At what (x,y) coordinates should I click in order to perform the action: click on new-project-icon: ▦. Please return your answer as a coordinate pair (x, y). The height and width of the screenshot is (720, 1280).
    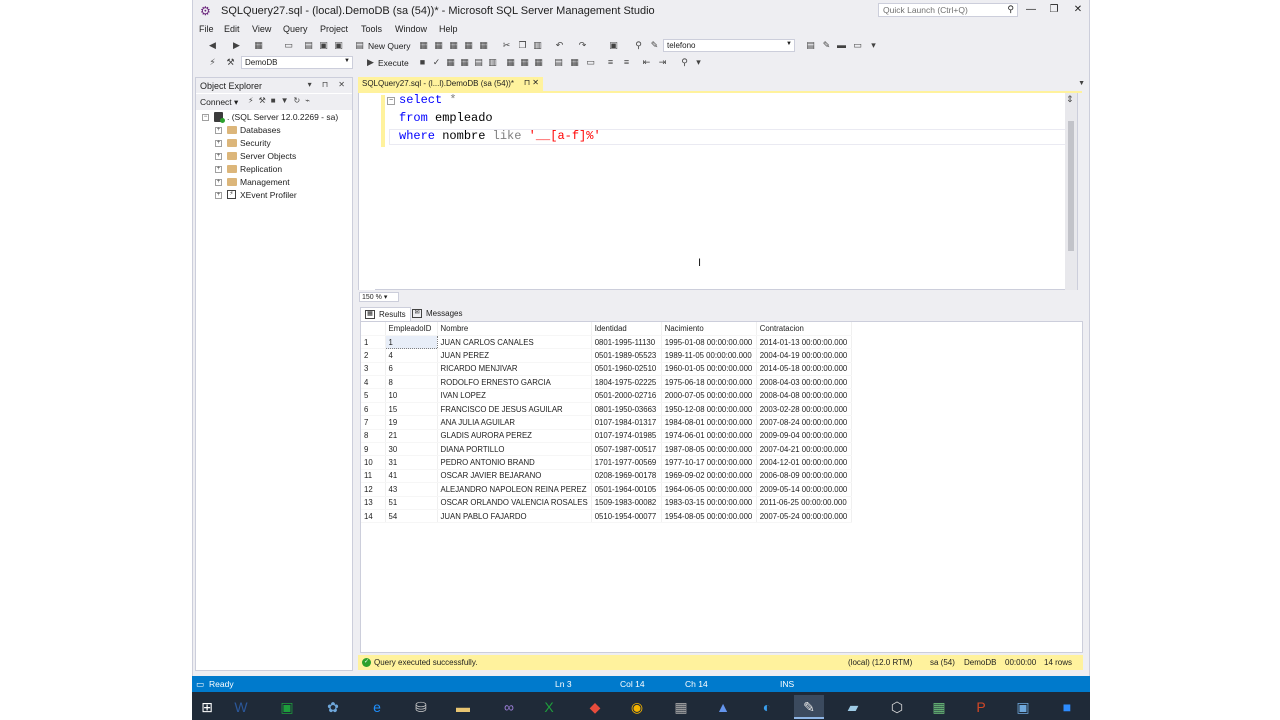
    Looking at the image, I should click on (258, 45).